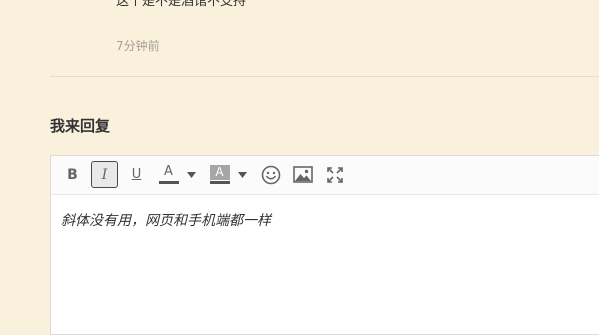  I want to click on underline-button: U, so click(136, 174).